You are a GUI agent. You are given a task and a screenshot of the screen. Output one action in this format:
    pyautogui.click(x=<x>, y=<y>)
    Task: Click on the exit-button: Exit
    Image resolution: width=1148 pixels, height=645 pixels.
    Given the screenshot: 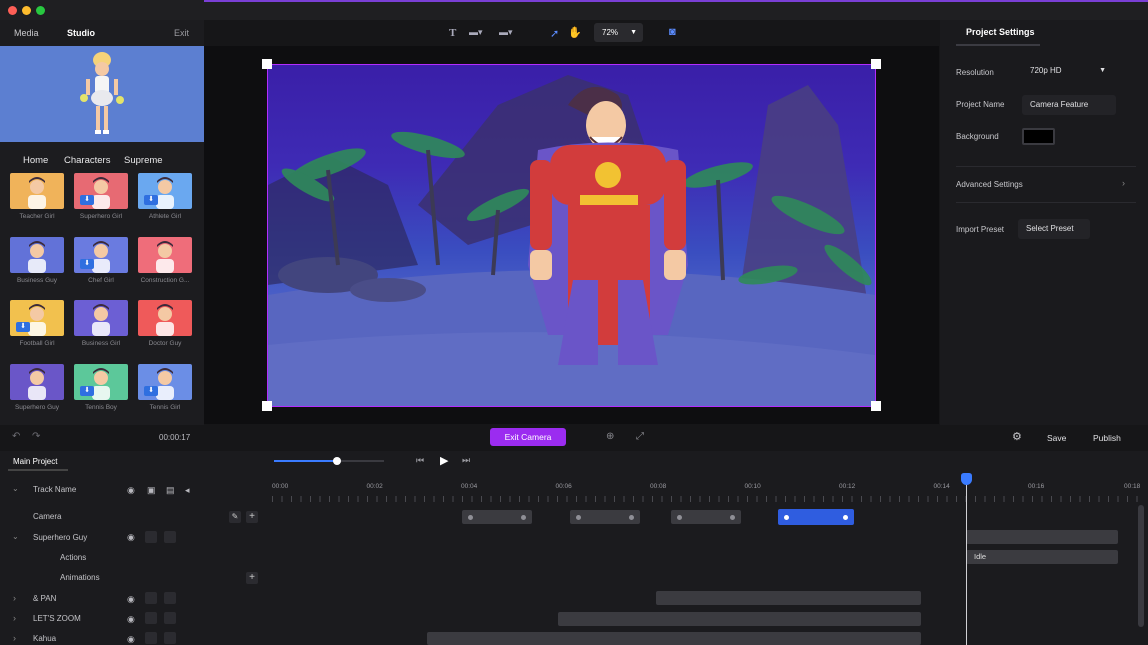 What is the action you would take?
    pyautogui.click(x=181, y=33)
    